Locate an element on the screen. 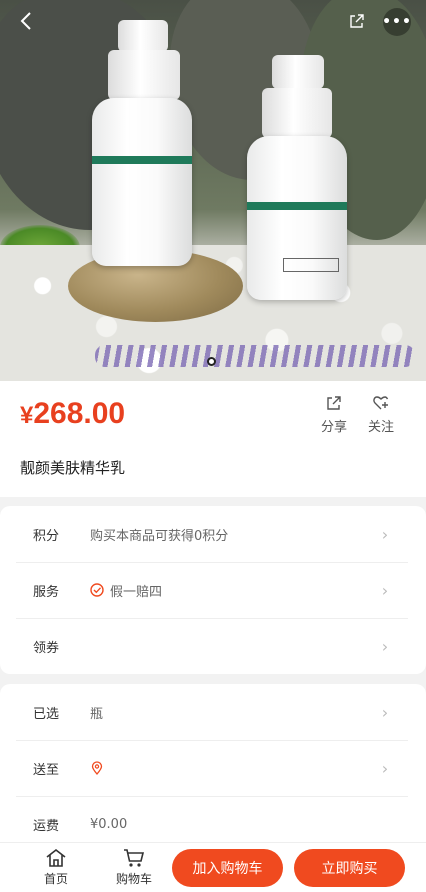 The height and width of the screenshot is (892, 426). points-label: 积分 is located at coordinates (46, 536).